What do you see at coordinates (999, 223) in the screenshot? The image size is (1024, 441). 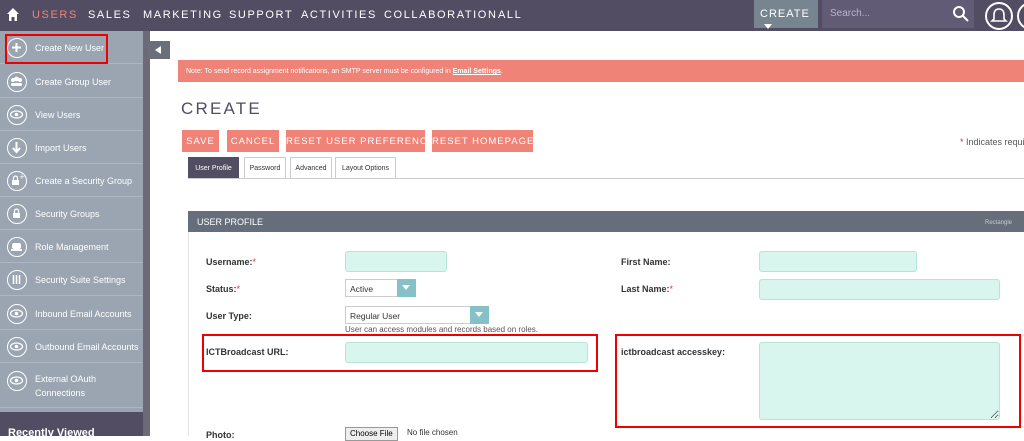 I see `panel-right-text: Rectangle` at bounding box center [999, 223].